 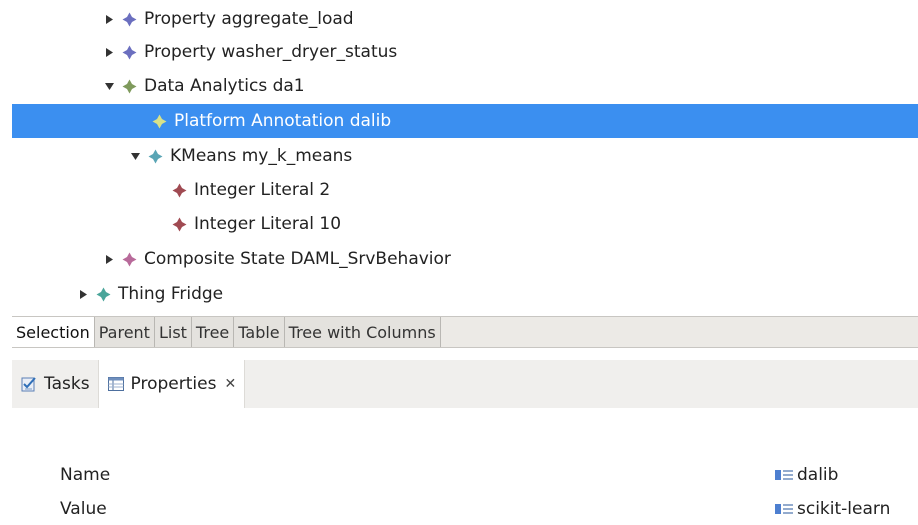 What do you see at coordinates (271, 52) in the screenshot?
I see `tree-item-label: Property washer_dryer_status` at bounding box center [271, 52].